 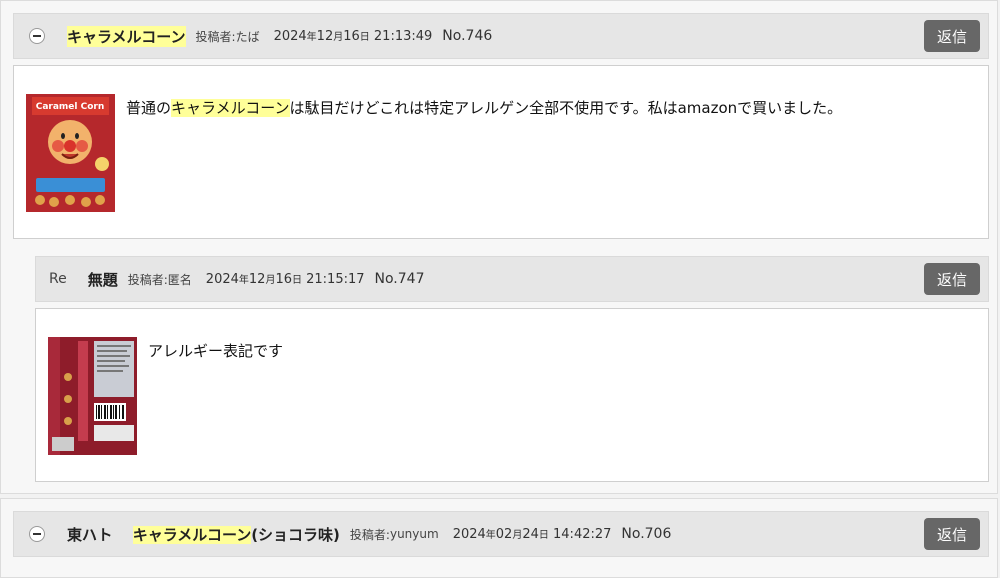 What do you see at coordinates (179, 279) in the screenshot?
I see `author-name: 匿名` at bounding box center [179, 279].